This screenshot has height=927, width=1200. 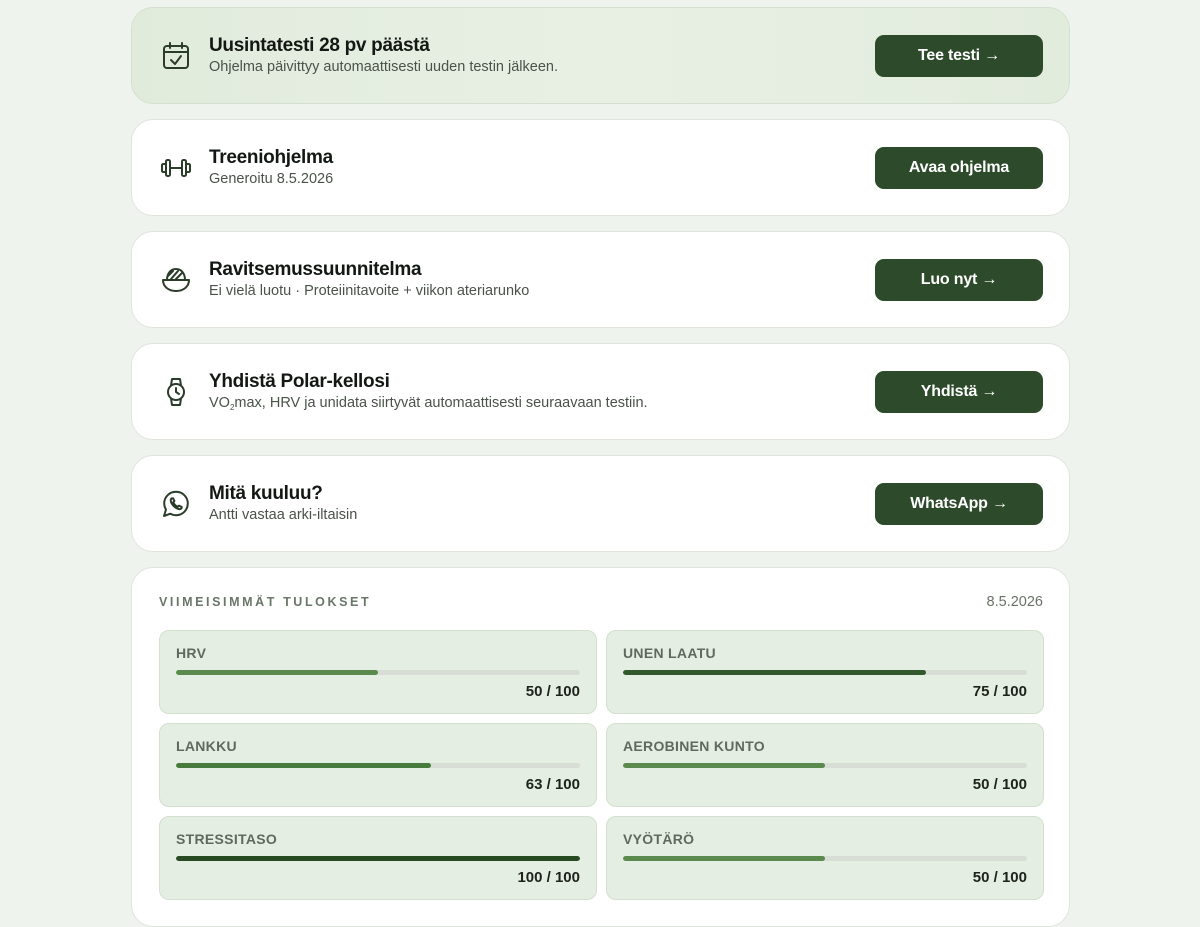 I want to click on metric-value: 75 / 100, so click(x=999, y=691).